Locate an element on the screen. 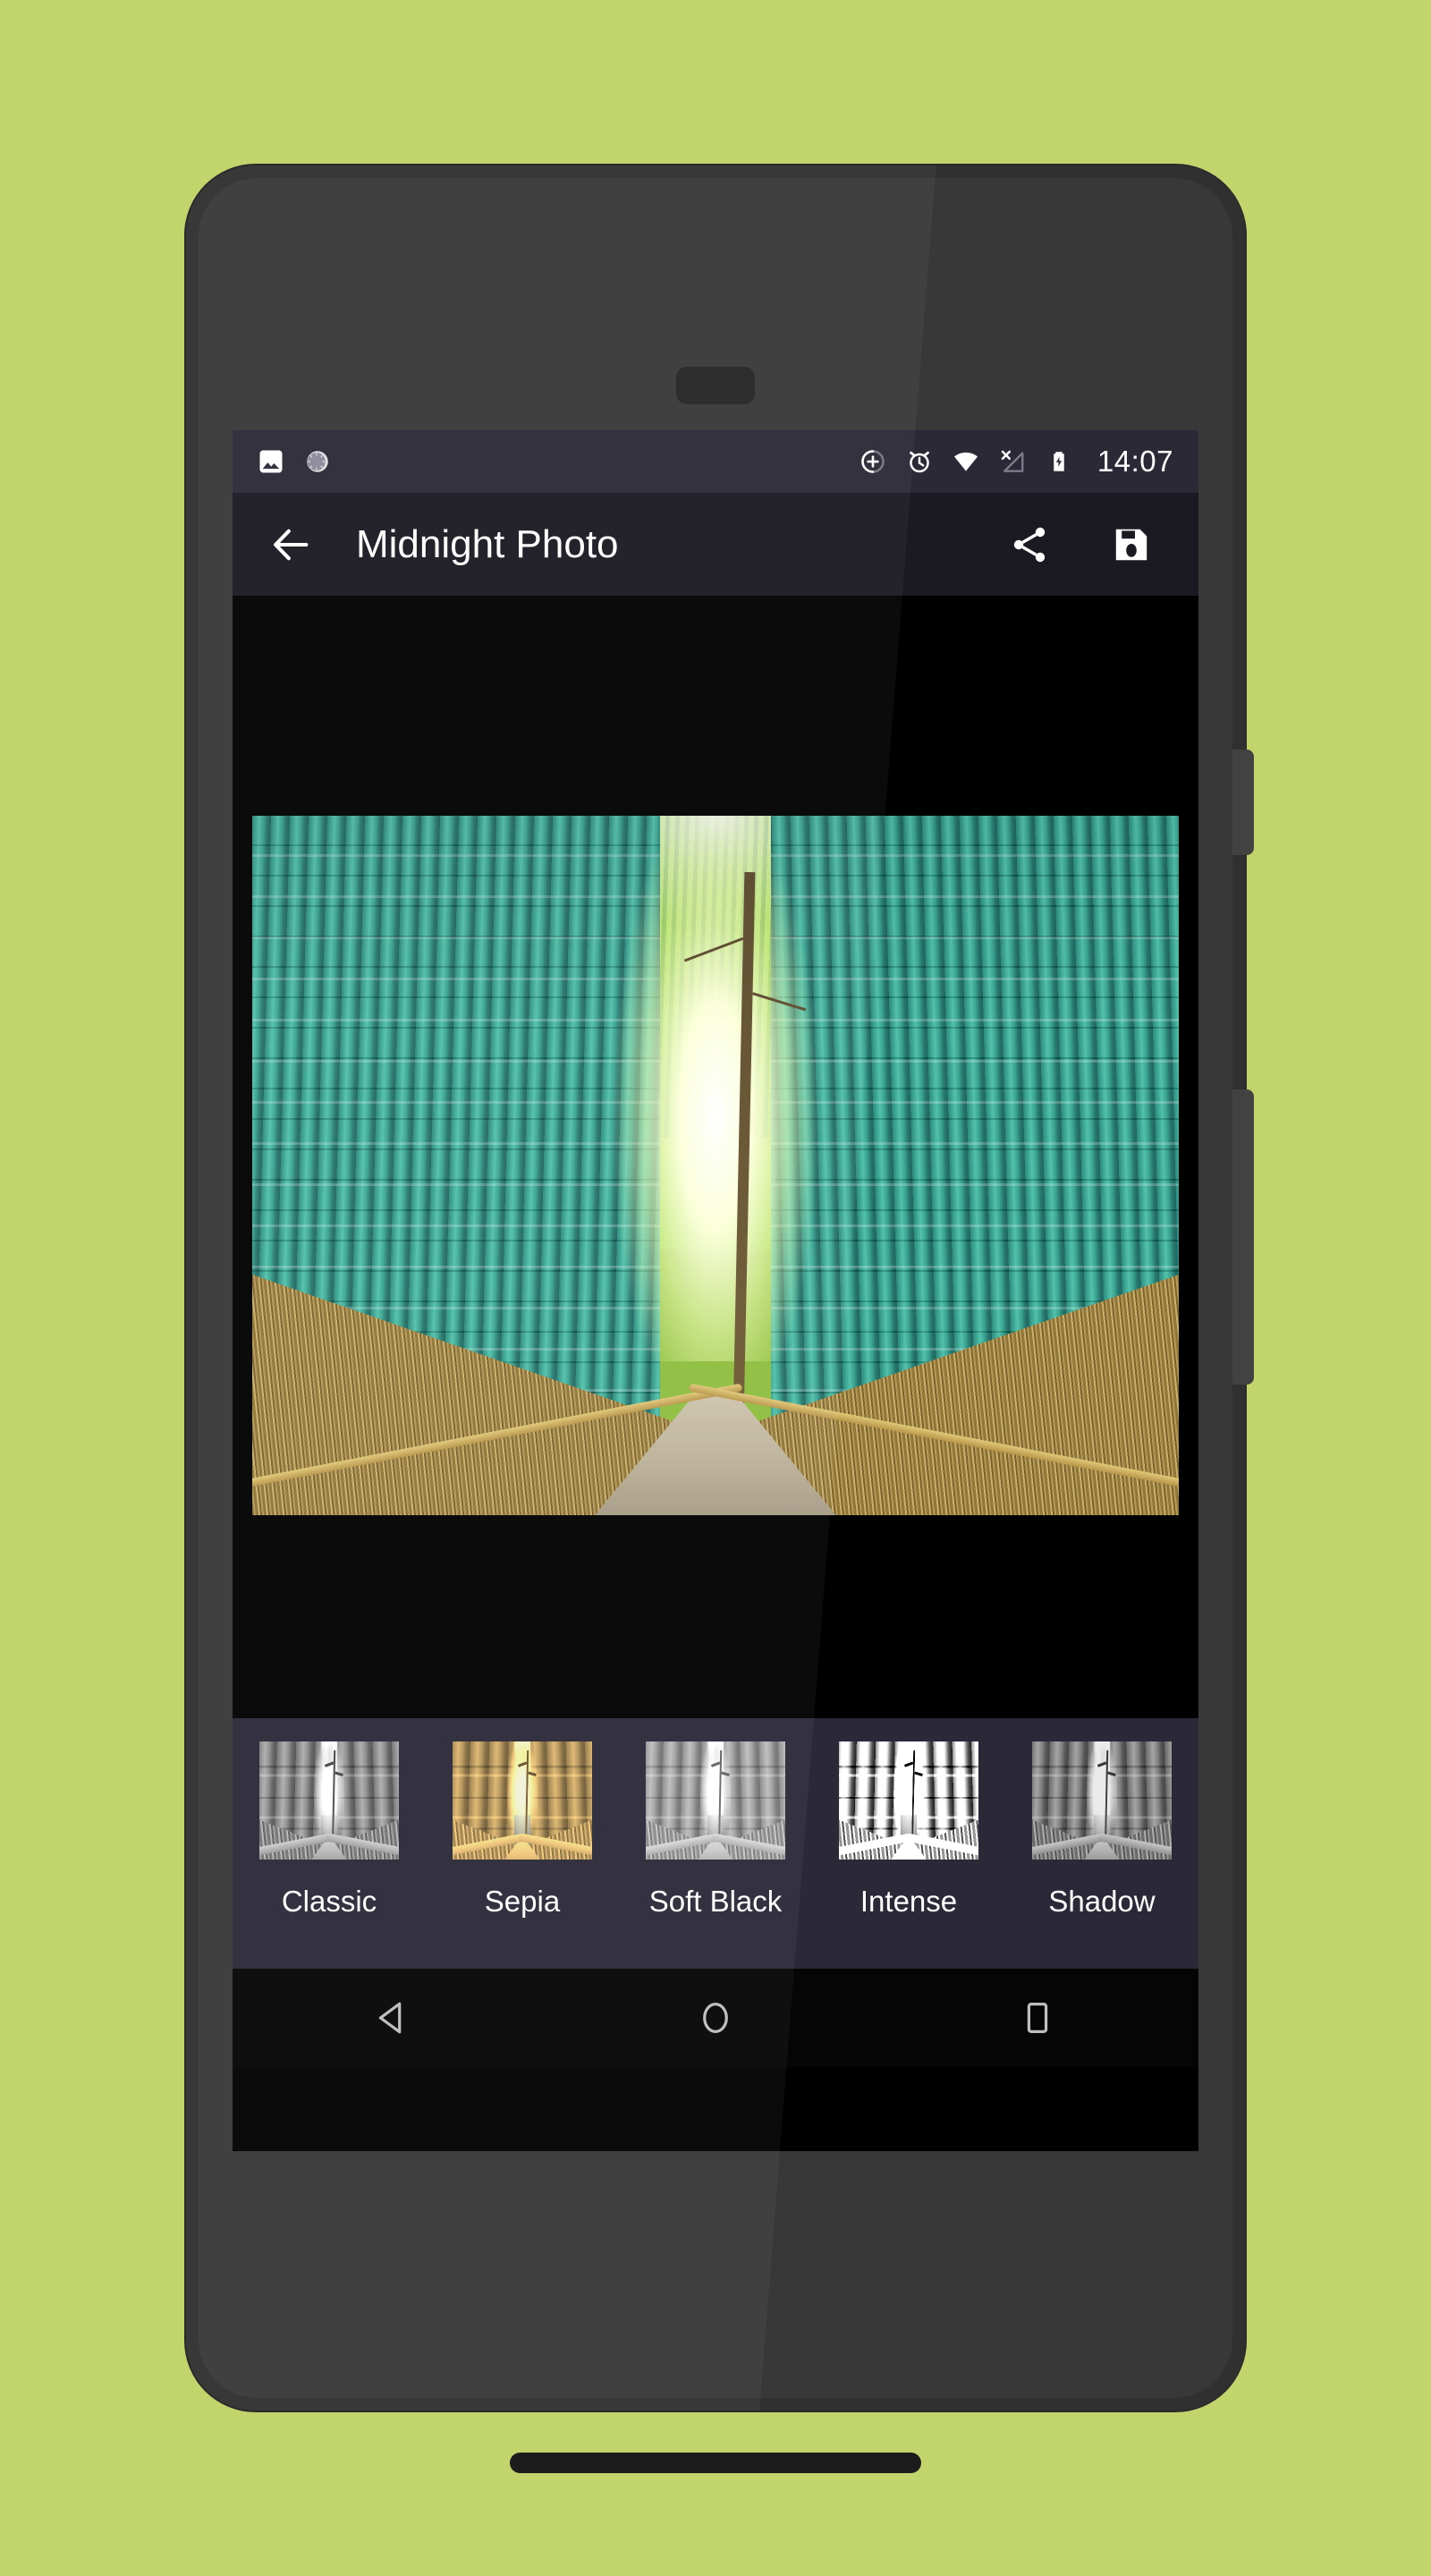 This screenshot has height=2576, width=1431. nav-back-button is located at coordinates (394, 2018).